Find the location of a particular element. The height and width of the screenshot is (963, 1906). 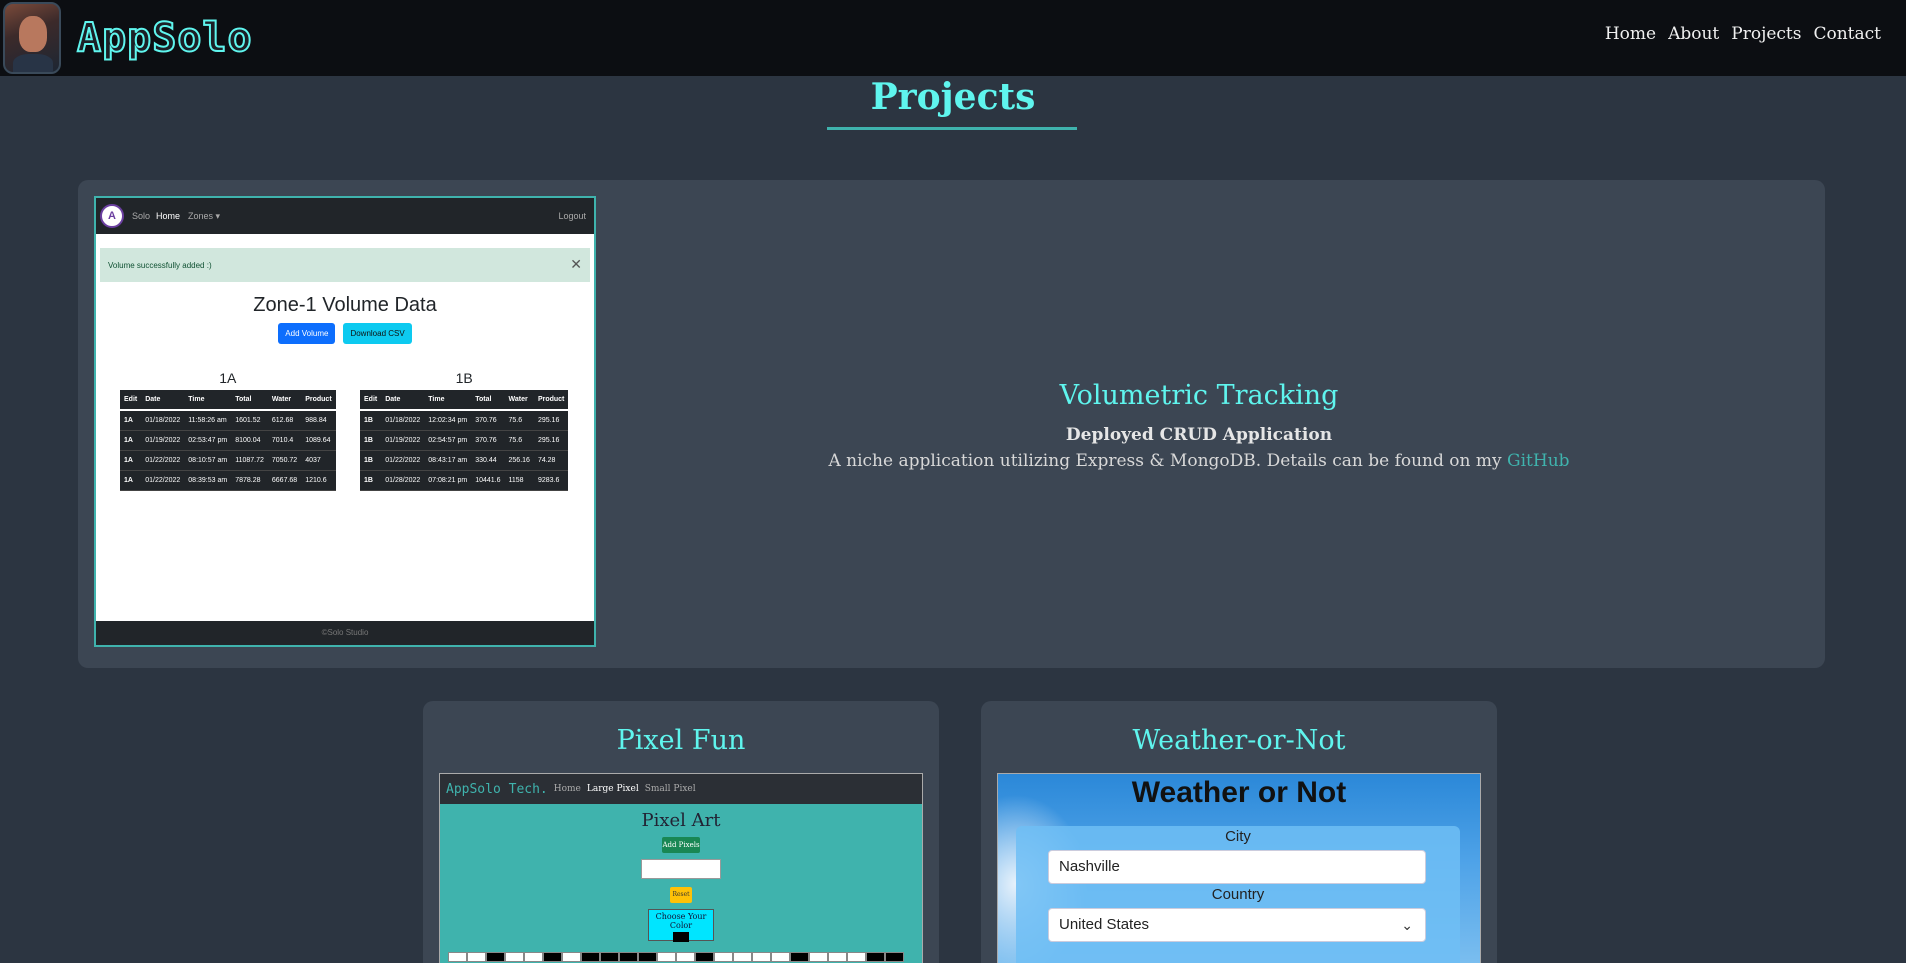

table-cell: 256.16 is located at coordinates (519, 460).